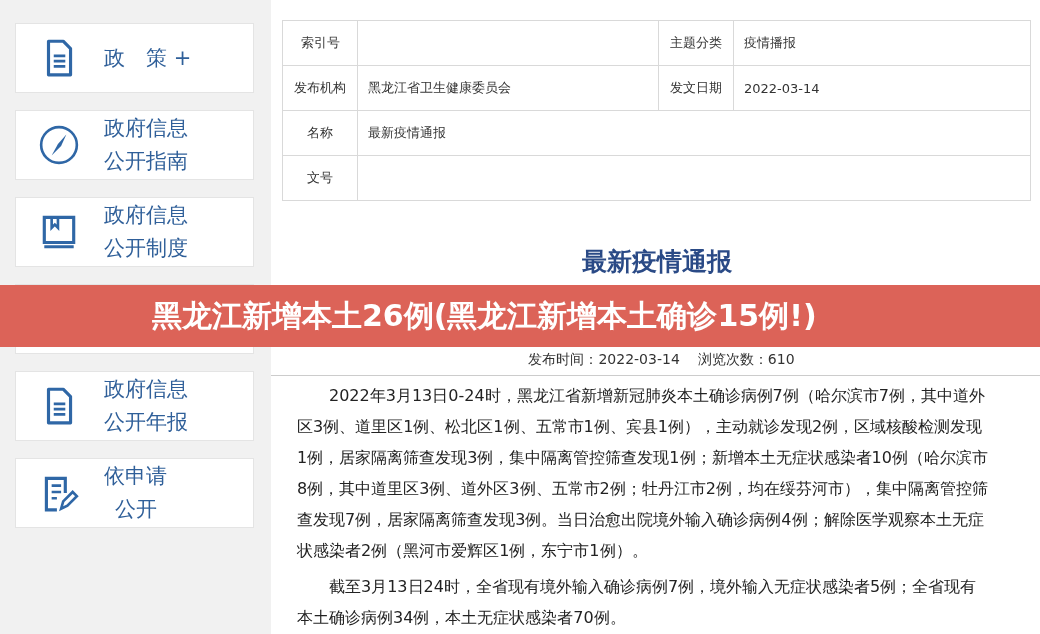 This screenshot has width=1040, height=634. What do you see at coordinates (694, 133) in the screenshot?
I see `table-cell: 最新疫情通报` at bounding box center [694, 133].